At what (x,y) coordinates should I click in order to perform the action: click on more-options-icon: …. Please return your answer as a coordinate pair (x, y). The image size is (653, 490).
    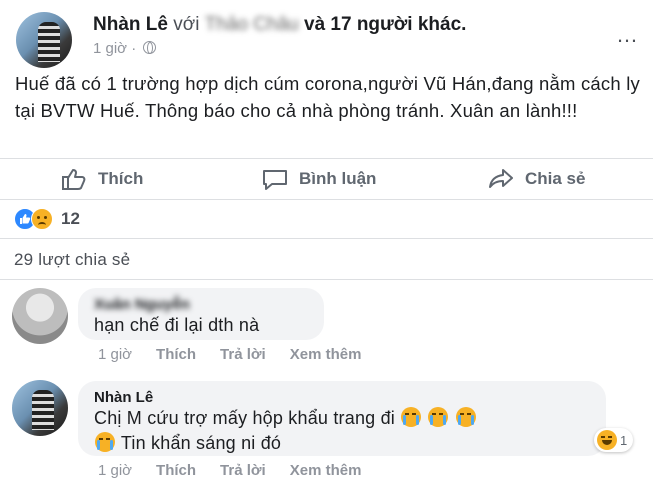
    Looking at the image, I should click on (627, 35).